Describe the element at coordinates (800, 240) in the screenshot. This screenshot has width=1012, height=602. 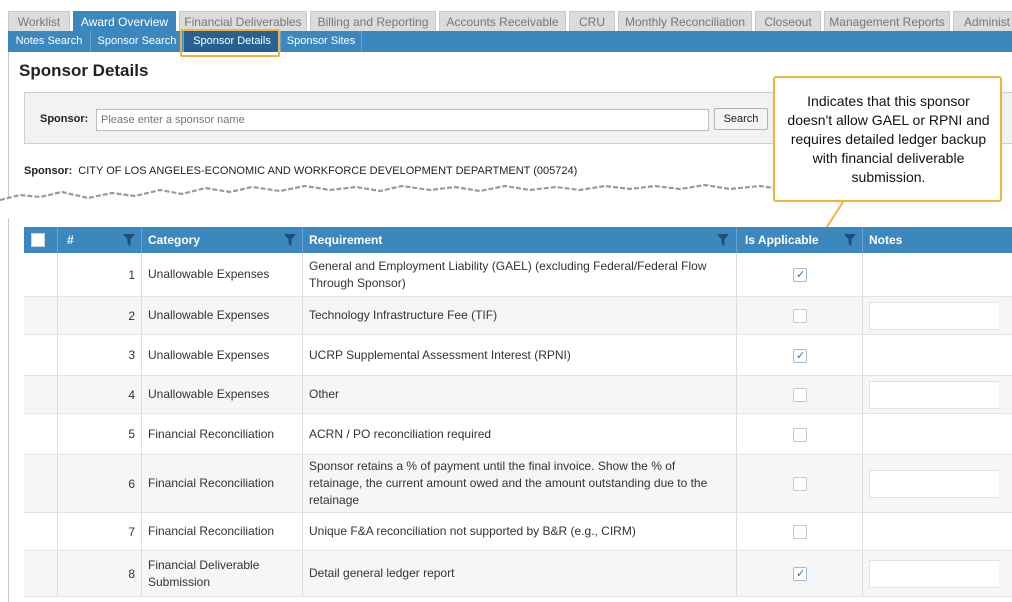
I see `header-is-applicable: Is Applicable` at that location.